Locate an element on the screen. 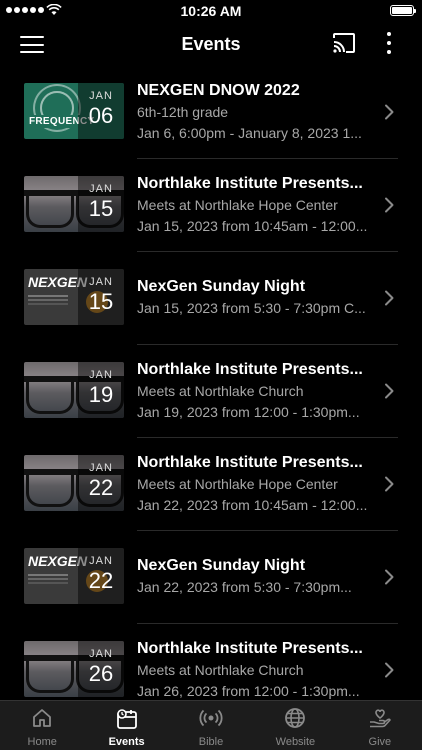  tab-label: Website is located at coordinates (295, 742).